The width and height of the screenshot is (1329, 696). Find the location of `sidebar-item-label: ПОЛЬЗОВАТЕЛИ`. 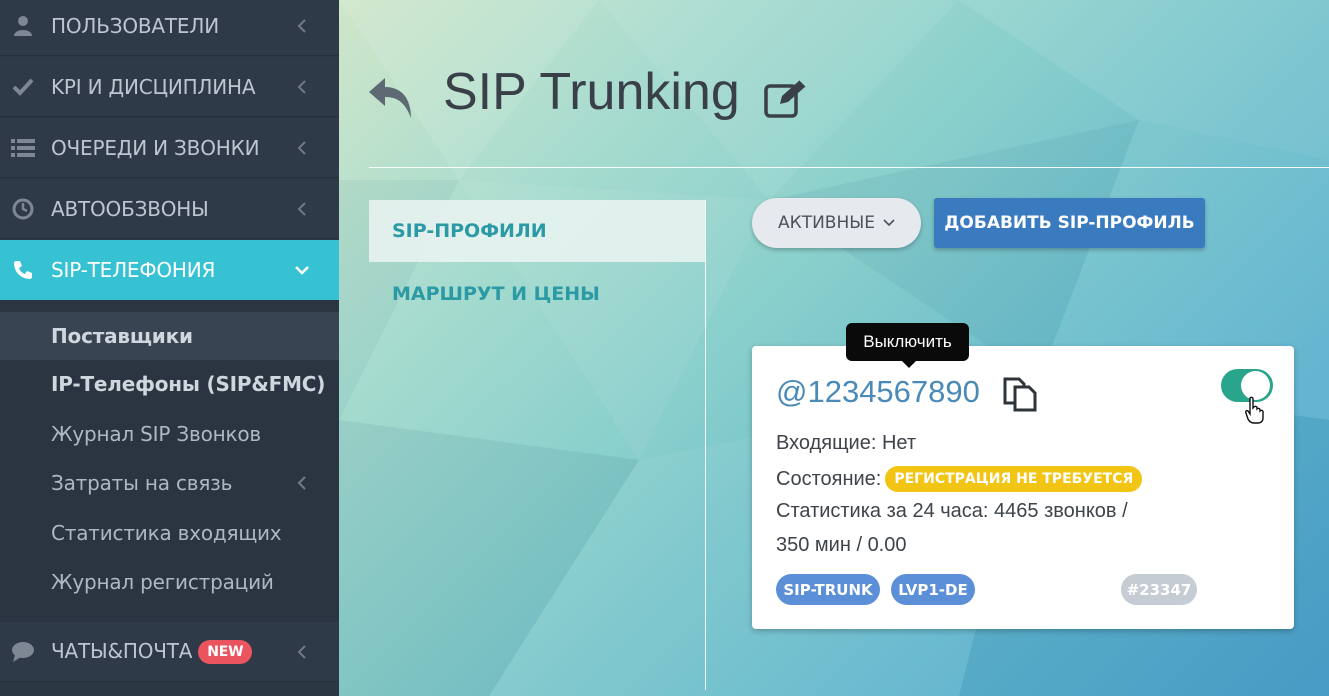

sidebar-item-label: ПОЛЬЗОВАТЕЛИ is located at coordinates (135, 25).